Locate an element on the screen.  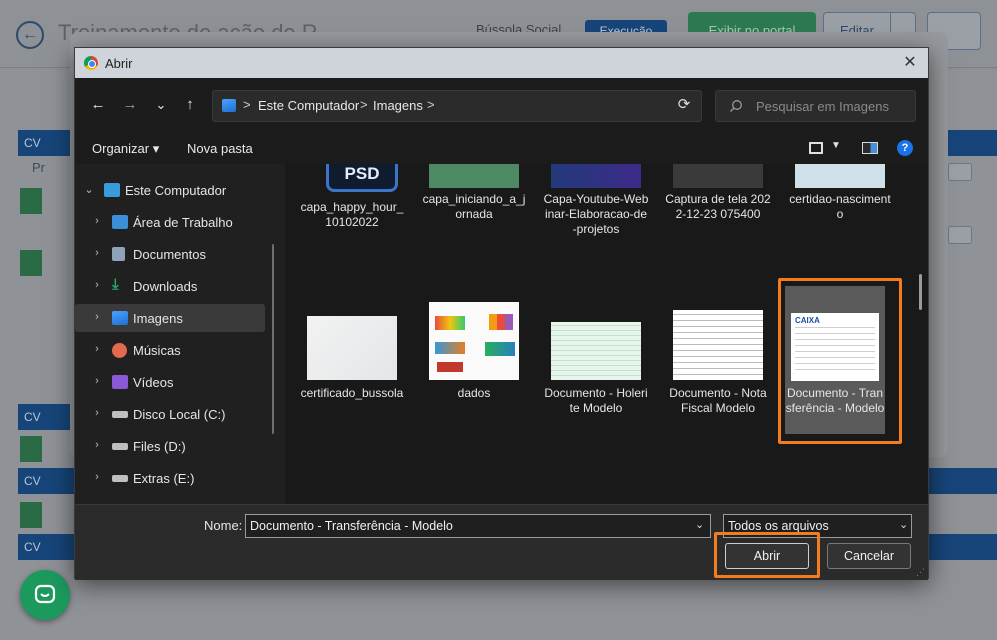
psd-label: PSD is located at coordinates (362, 173).